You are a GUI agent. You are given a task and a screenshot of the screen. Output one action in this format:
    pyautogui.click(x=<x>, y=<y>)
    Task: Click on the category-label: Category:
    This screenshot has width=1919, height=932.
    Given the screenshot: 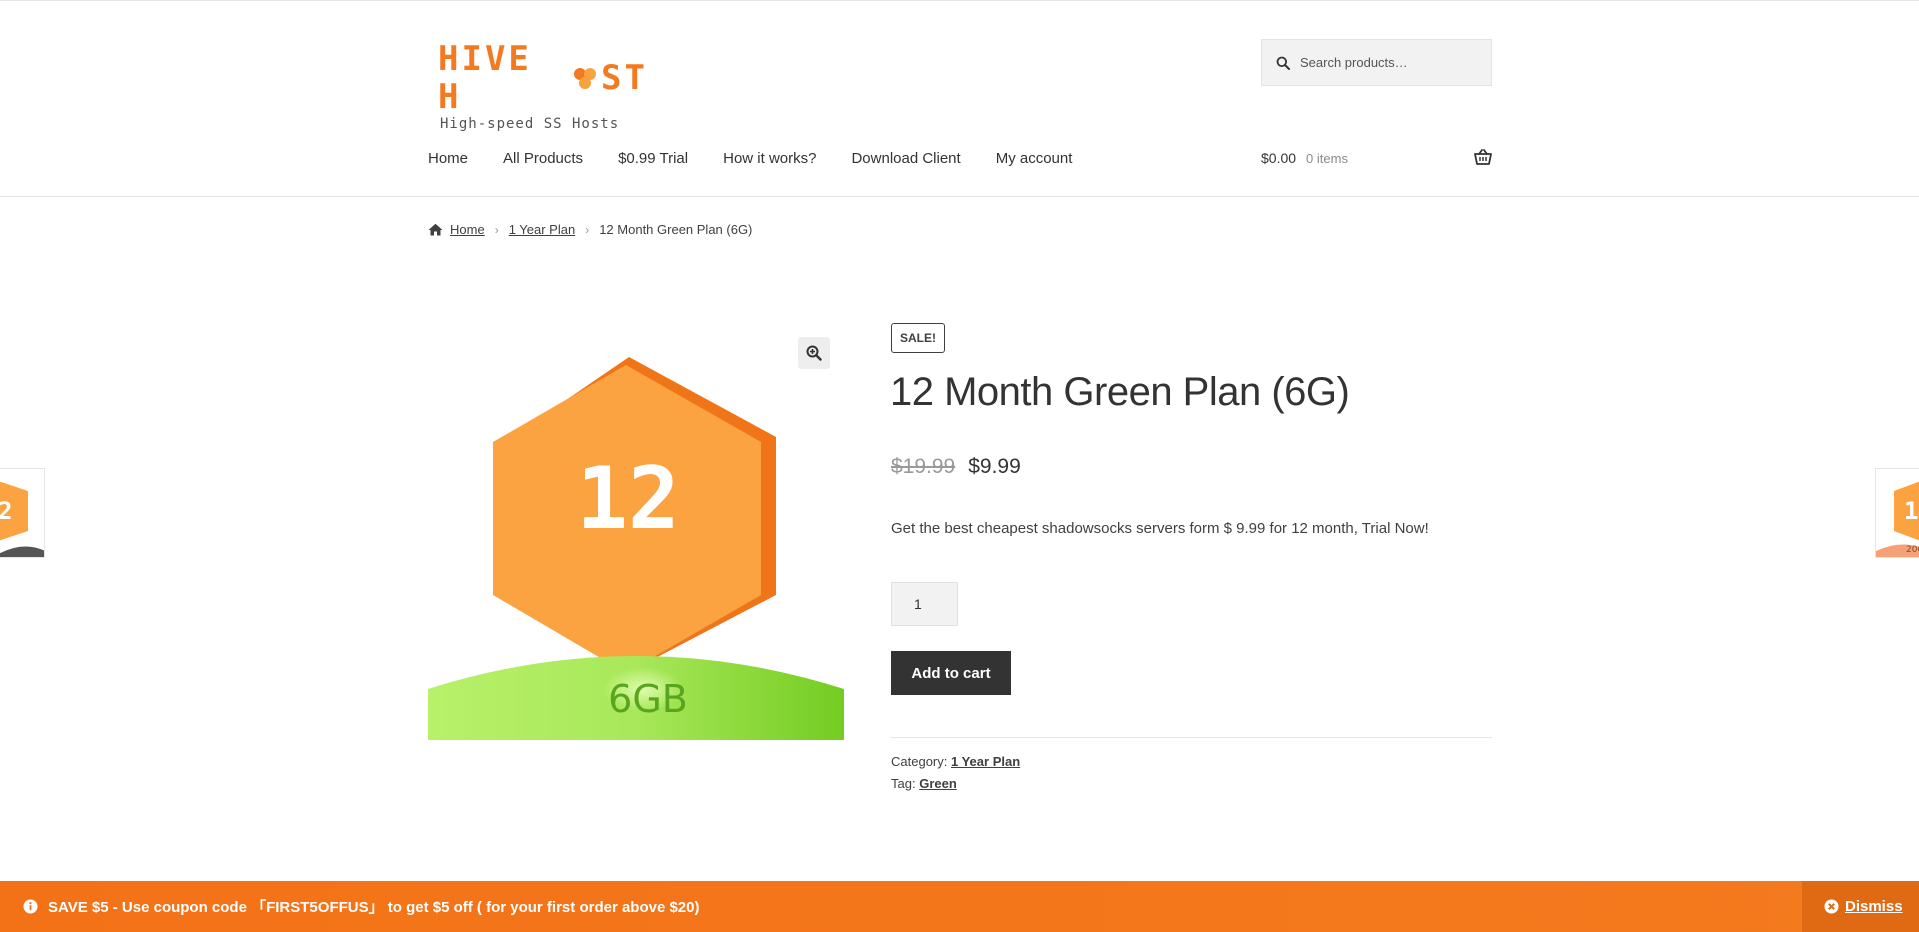 What is the action you would take?
    pyautogui.click(x=919, y=761)
    